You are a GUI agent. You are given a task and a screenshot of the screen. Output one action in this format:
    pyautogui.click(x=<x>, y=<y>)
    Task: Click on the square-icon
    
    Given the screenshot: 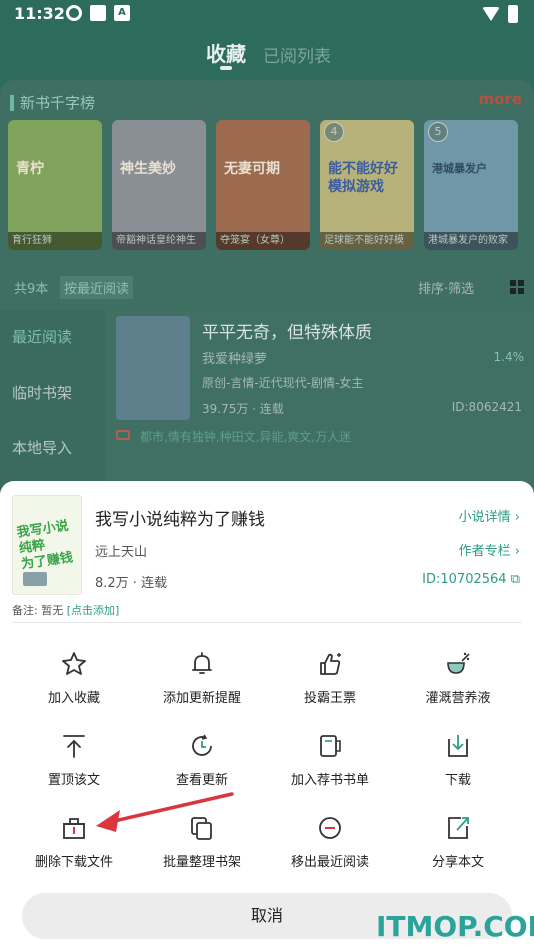 What is the action you would take?
    pyautogui.click(x=98, y=13)
    